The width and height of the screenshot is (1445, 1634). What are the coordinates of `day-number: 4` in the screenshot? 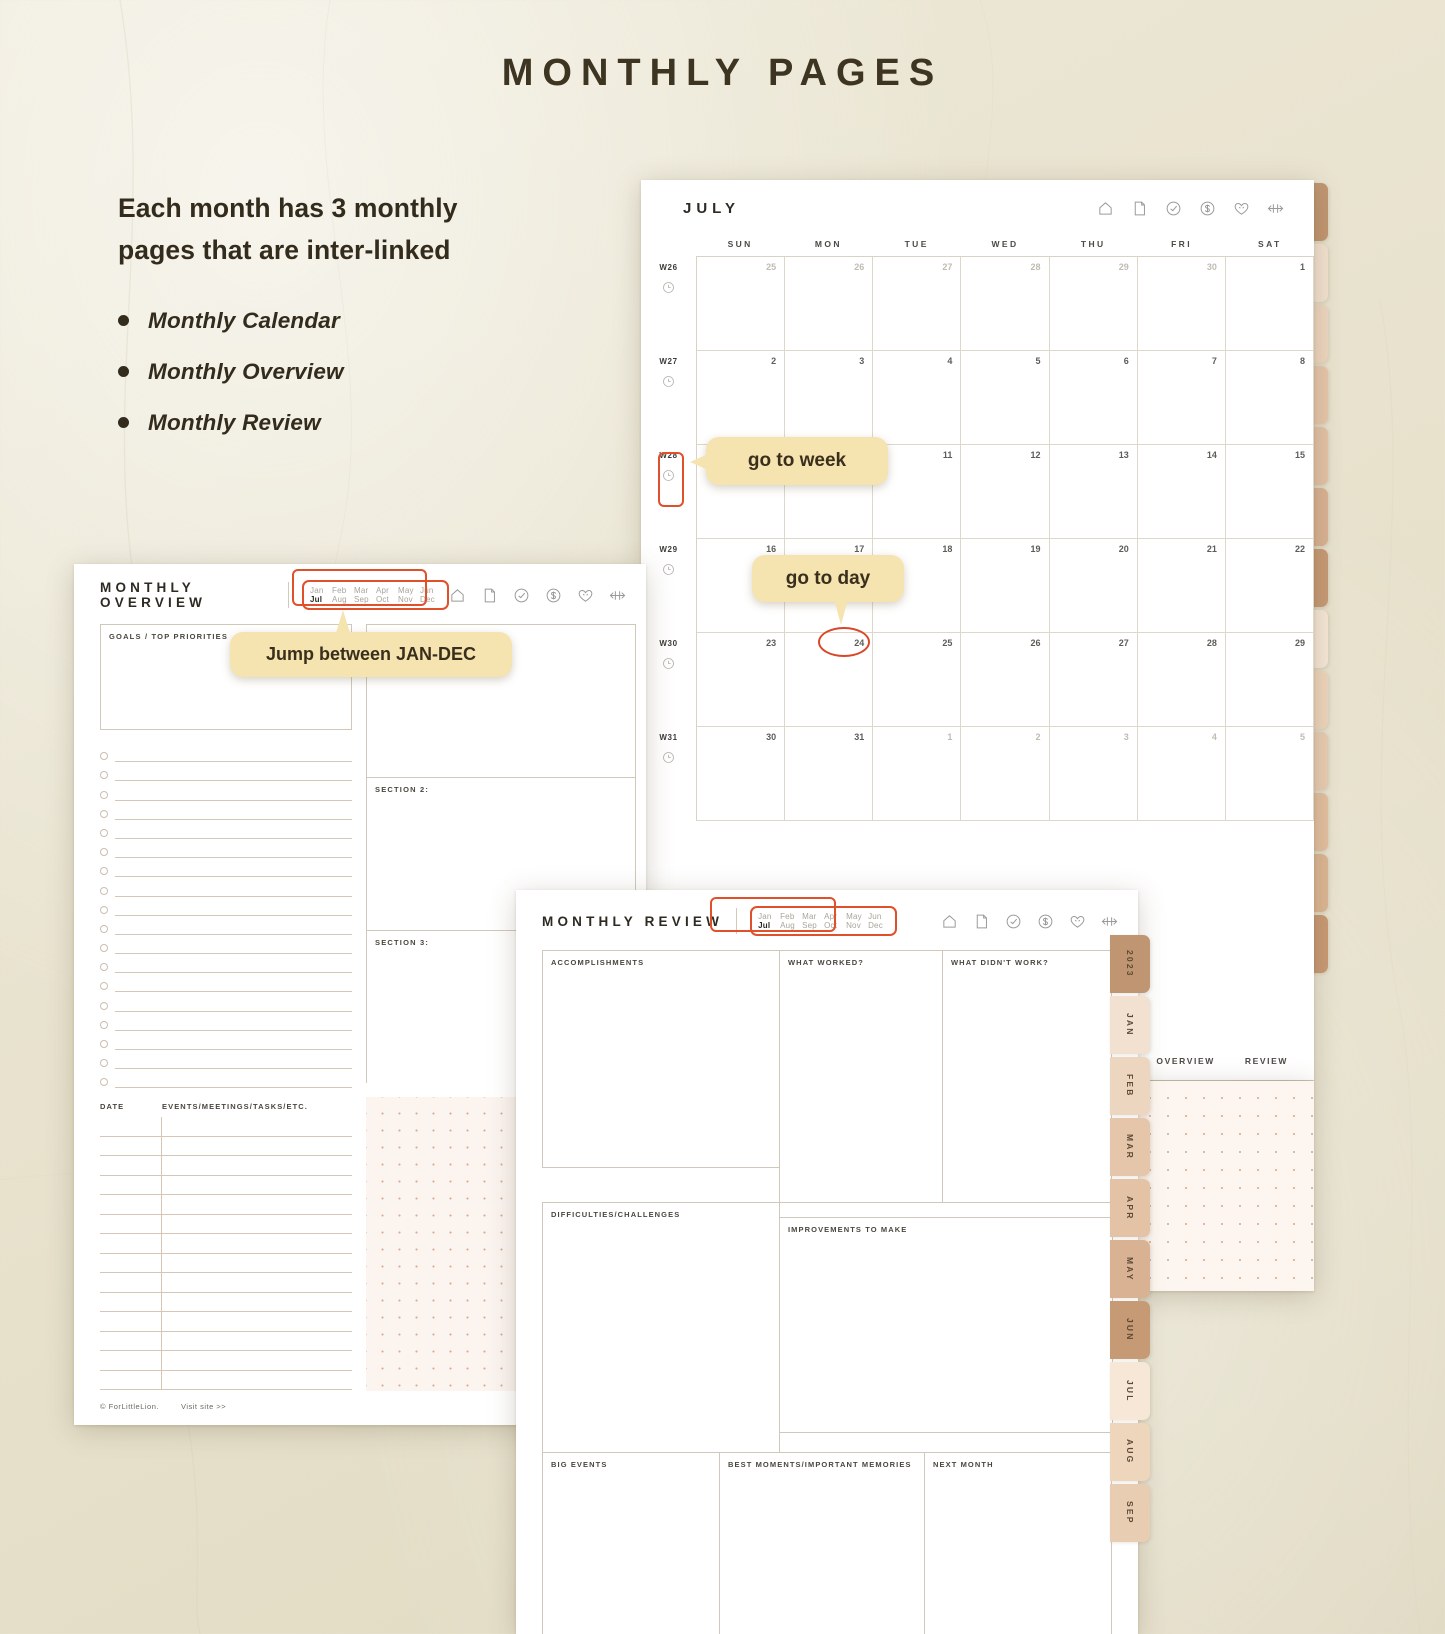 It's located at (949, 361).